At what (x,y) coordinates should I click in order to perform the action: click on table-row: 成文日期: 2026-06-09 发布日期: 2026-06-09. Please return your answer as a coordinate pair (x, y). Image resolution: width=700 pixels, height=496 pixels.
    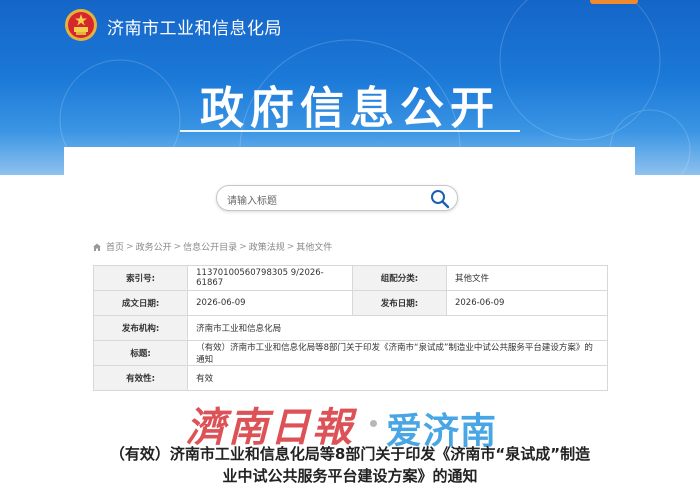
    Looking at the image, I should click on (350, 303).